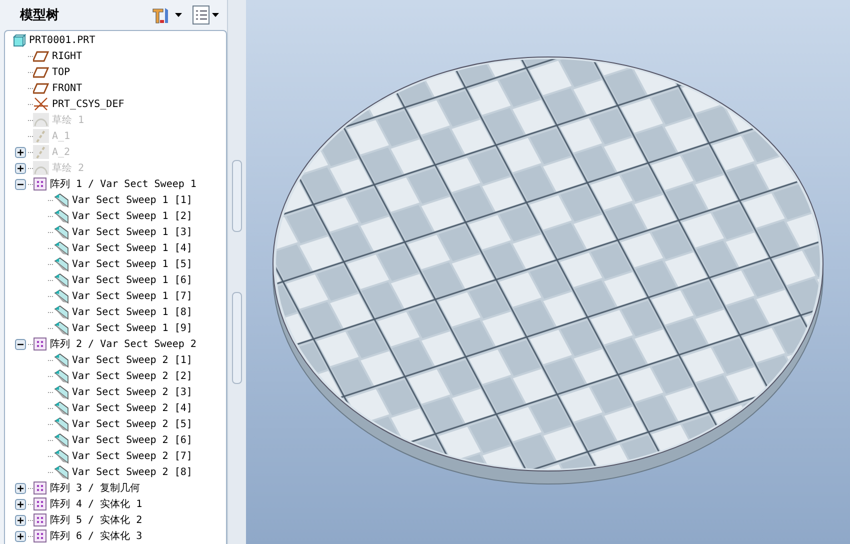 The width and height of the screenshot is (850, 544). Describe the element at coordinates (132, 264) in the screenshot. I see `tree-item: Var Sect Sweep 1 [5]` at that location.